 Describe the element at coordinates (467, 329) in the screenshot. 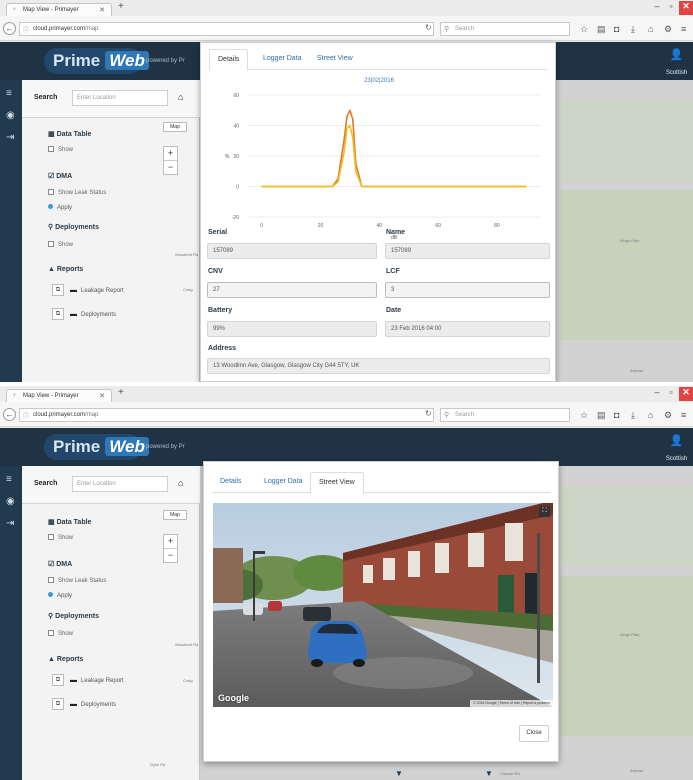

I see `date-field: 23 Feb 2016 04:00` at that location.